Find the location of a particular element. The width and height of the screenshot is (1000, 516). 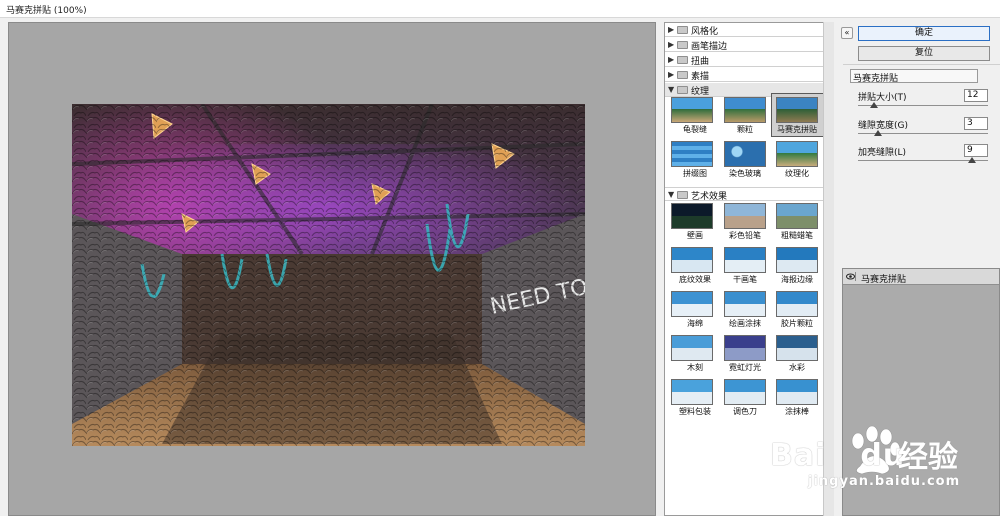

ok-button: 确定 is located at coordinates (924, 33).